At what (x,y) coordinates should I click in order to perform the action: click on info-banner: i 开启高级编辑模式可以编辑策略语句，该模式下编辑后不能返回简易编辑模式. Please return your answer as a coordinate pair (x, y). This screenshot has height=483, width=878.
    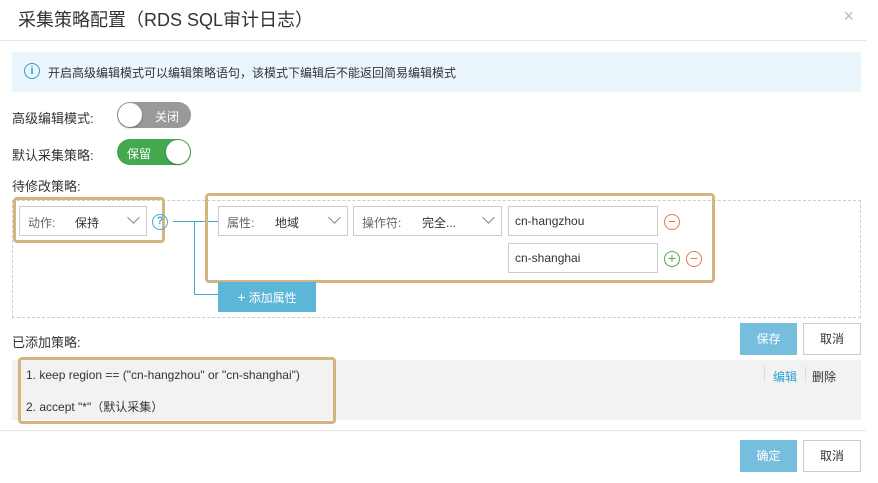
    Looking at the image, I should click on (436, 72).